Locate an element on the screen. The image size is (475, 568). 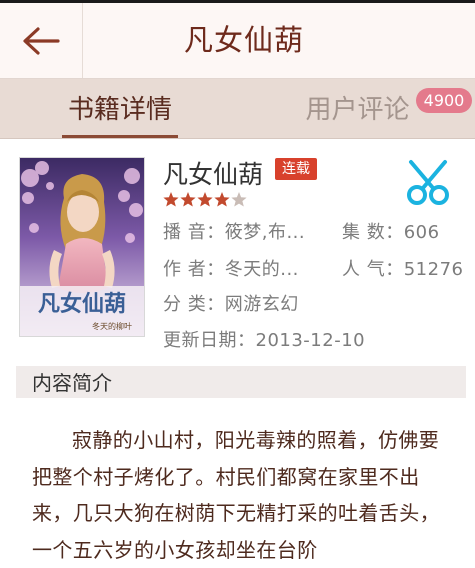
back-arrow-icon is located at coordinates (41, 40).